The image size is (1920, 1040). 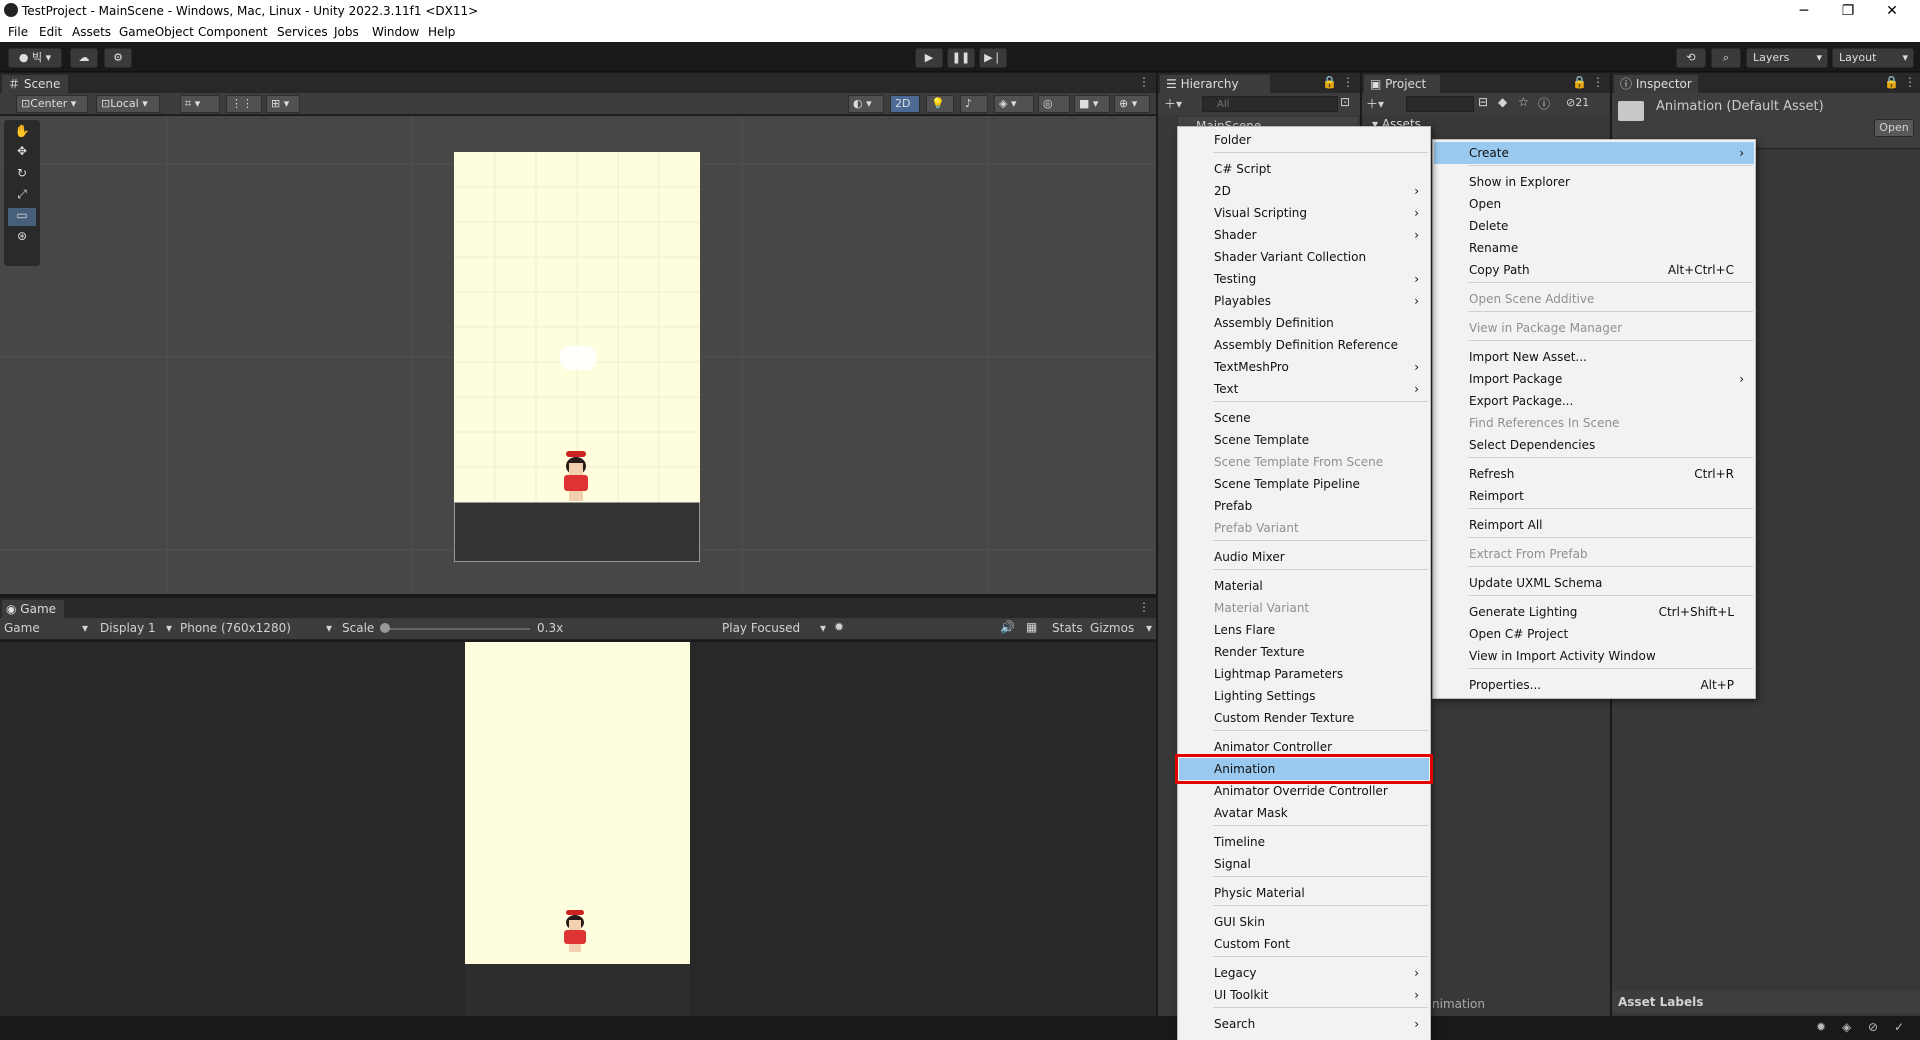 I want to click on add-icon: ＋▾, so click(x=1173, y=103).